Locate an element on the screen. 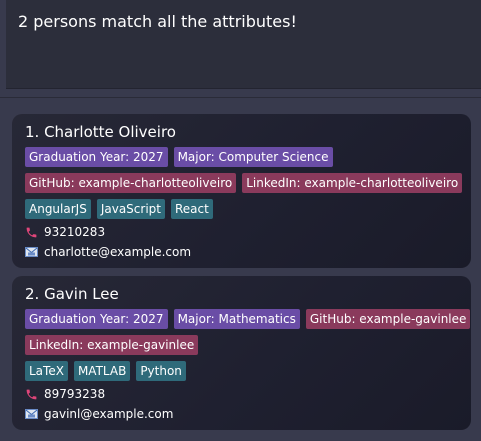 This screenshot has width=481, height=441. phone-row: 89793238 is located at coordinates (241, 394).